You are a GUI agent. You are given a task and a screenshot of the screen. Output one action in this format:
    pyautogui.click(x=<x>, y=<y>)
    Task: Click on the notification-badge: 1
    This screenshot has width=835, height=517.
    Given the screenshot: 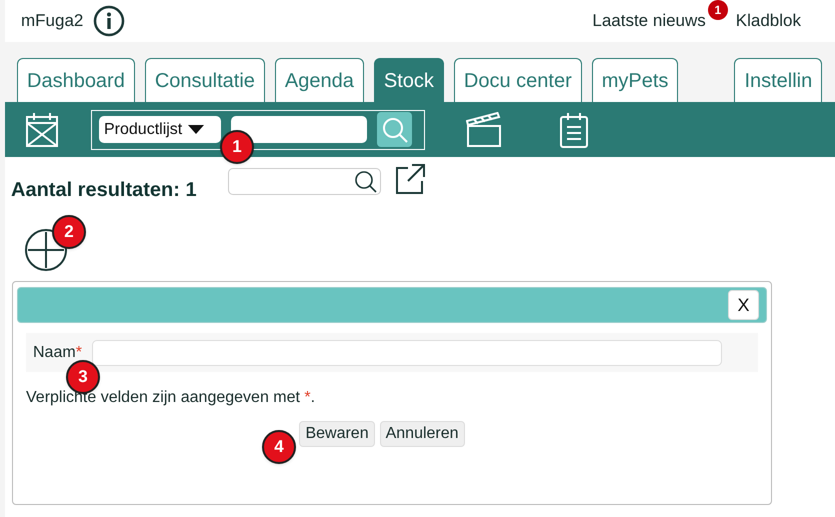 What is the action you would take?
    pyautogui.click(x=718, y=10)
    